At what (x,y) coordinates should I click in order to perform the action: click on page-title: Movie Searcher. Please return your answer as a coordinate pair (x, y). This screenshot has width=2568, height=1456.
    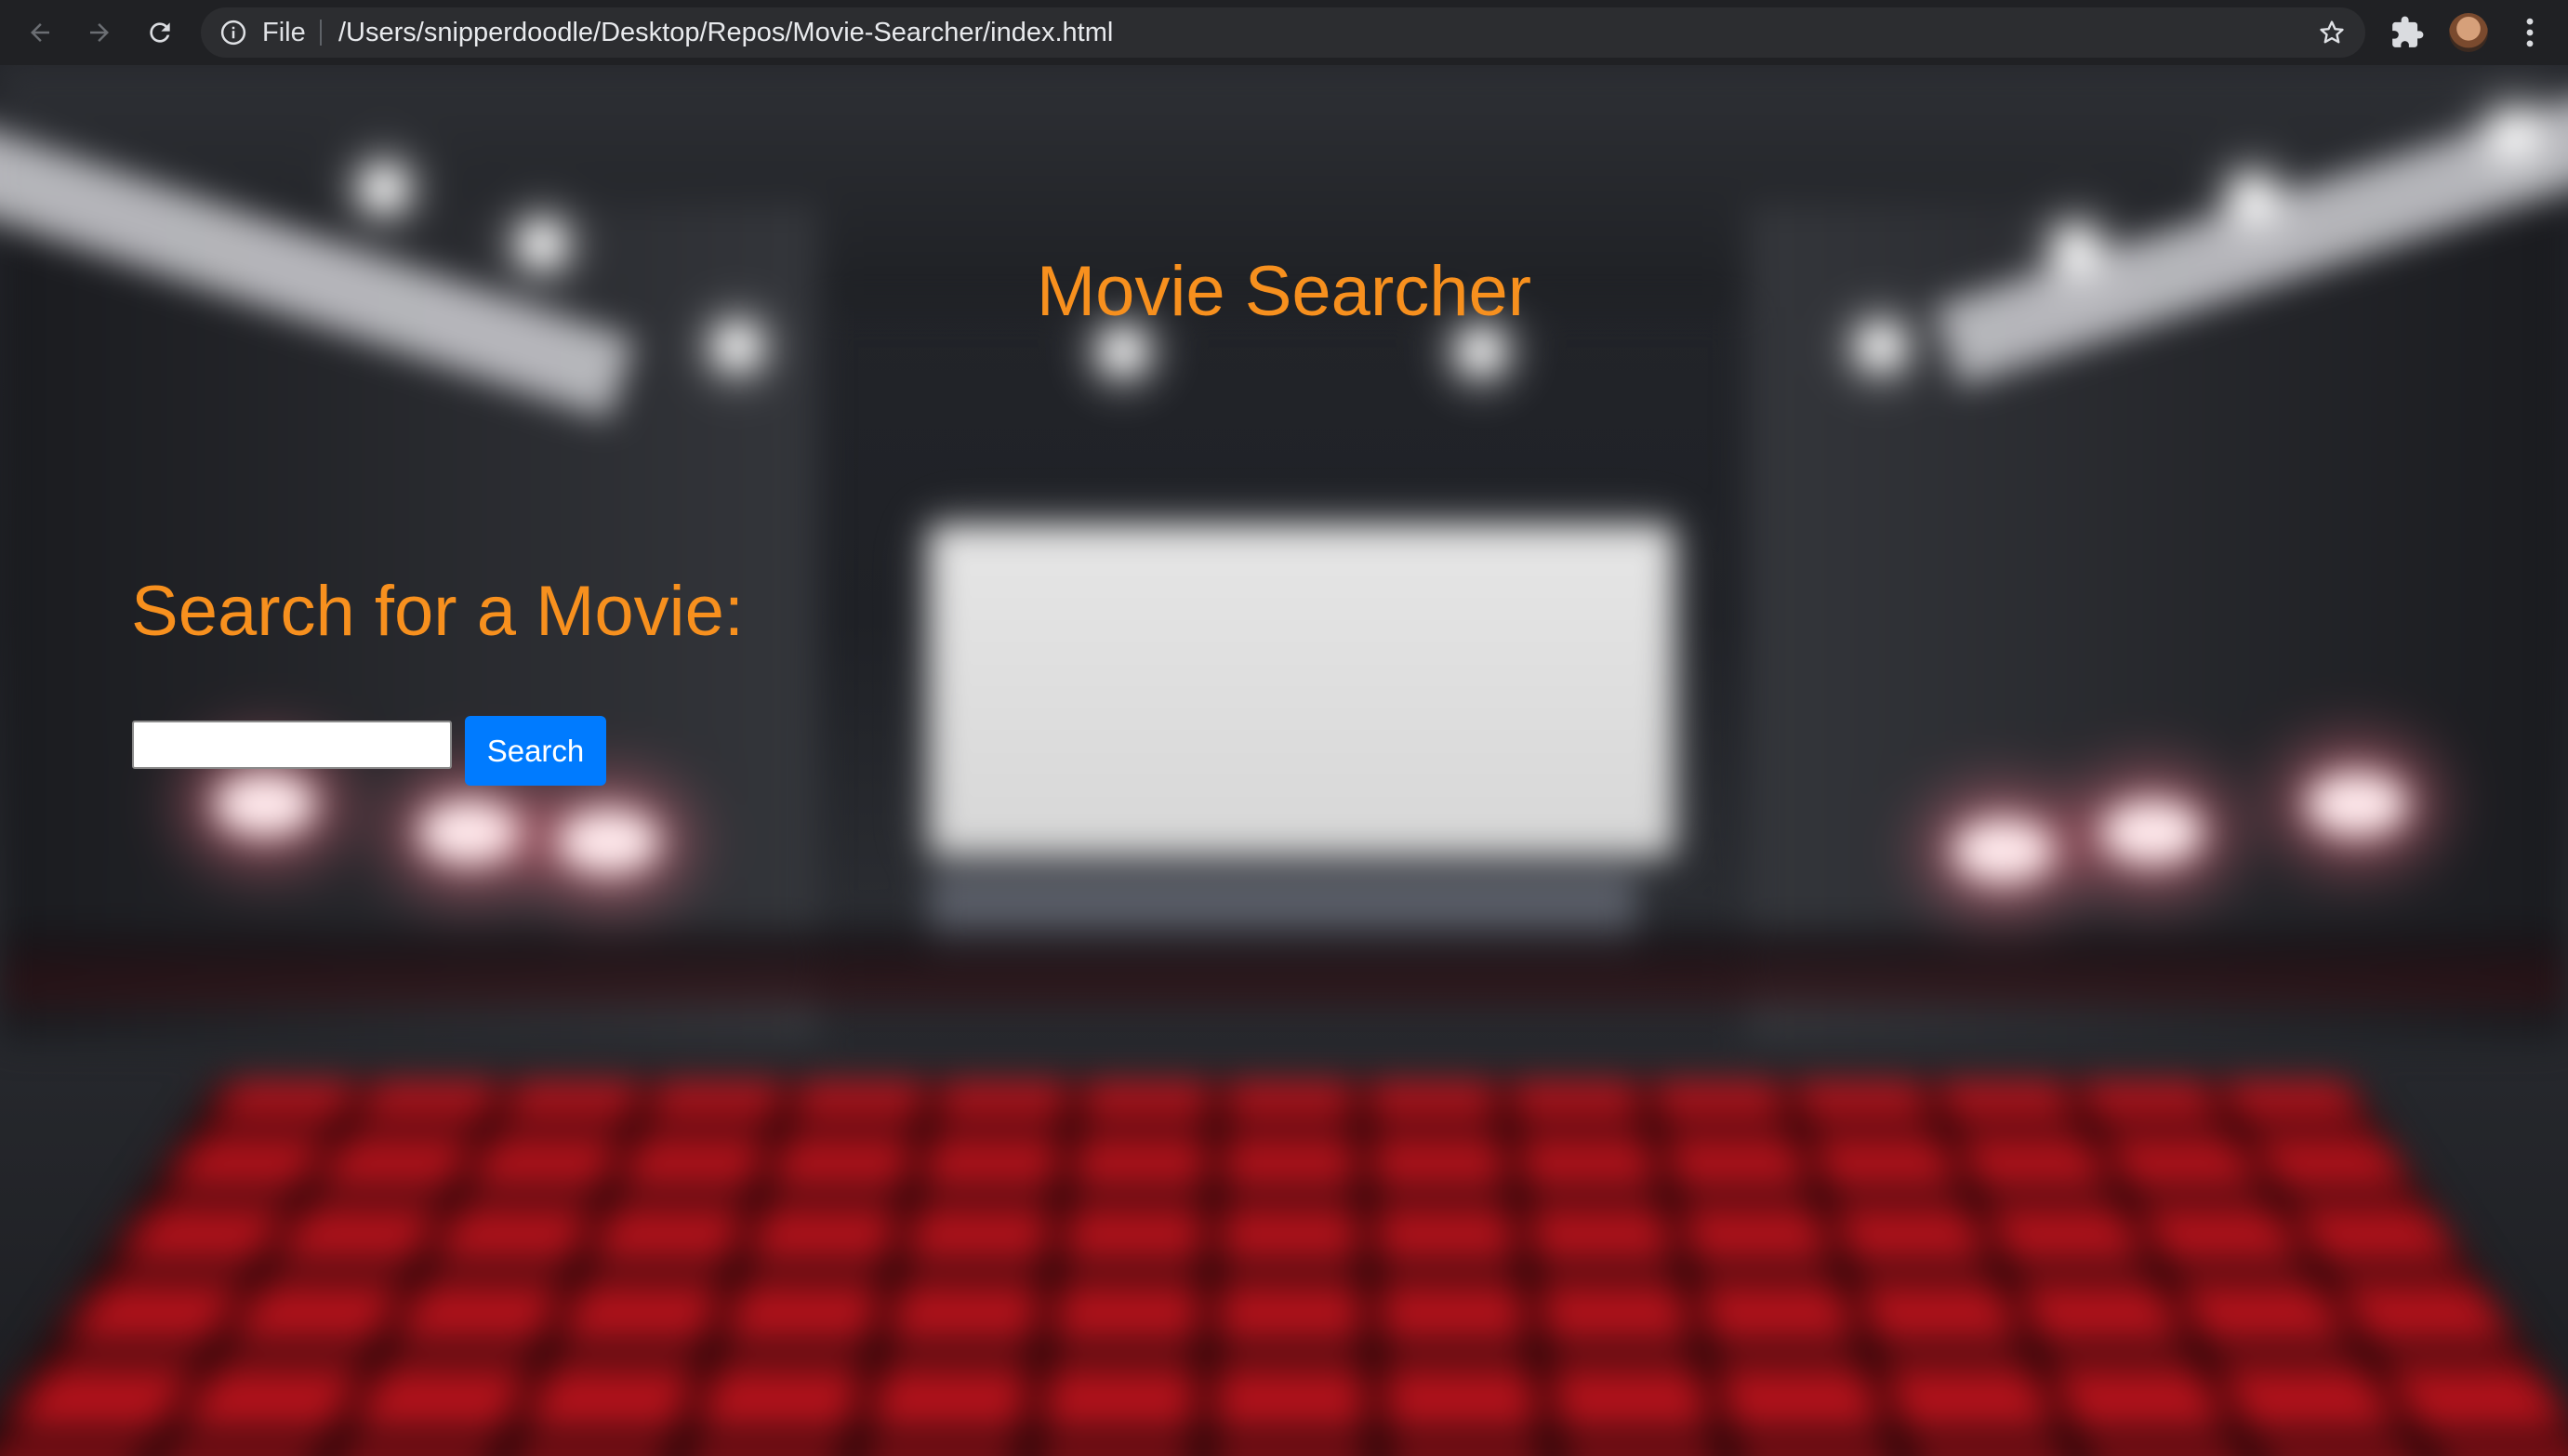
    Looking at the image, I should click on (1284, 291).